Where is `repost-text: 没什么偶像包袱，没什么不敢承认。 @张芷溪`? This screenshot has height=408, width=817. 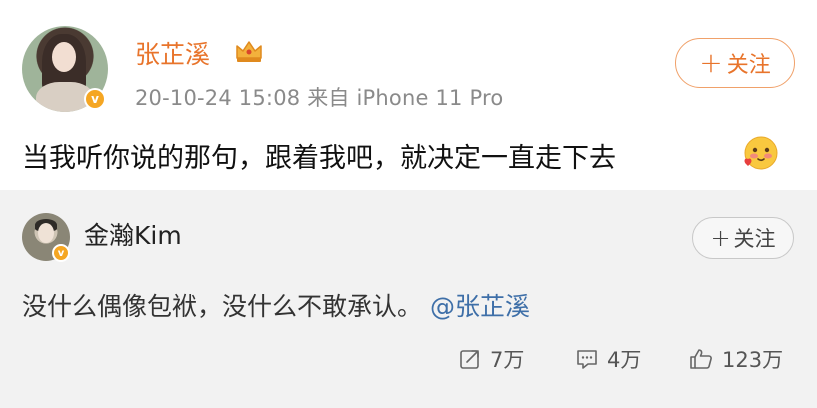
repost-text: 没什么偶像包袱，没什么不敢承认。 @张芷溪 is located at coordinates (276, 305).